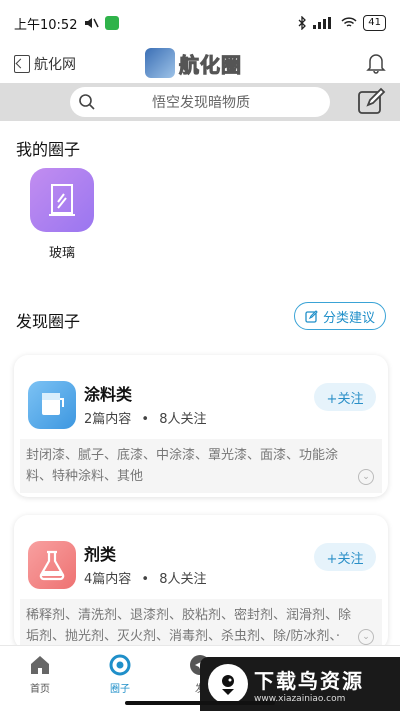 The image size is (400, 711). What do you see at coordinates (52, 565) in the screenshot?
I see `flask-icon` at bounding box center [52, 565].